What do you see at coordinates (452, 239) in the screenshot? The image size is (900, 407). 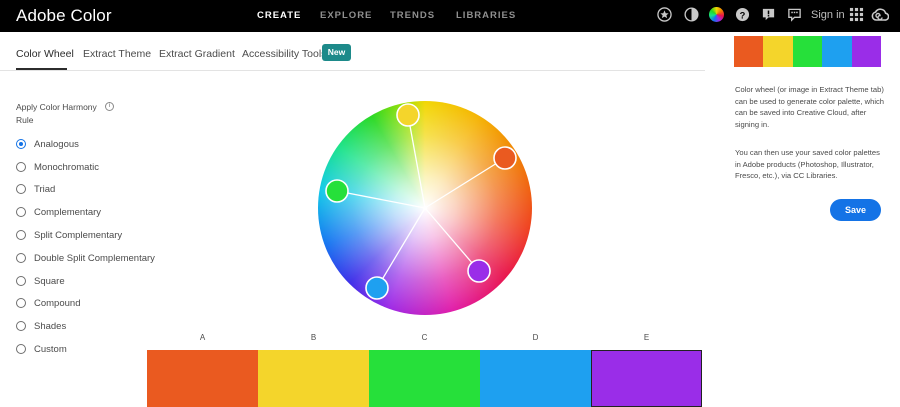 I see `handle-line-e` at bounding box center [452, 239].